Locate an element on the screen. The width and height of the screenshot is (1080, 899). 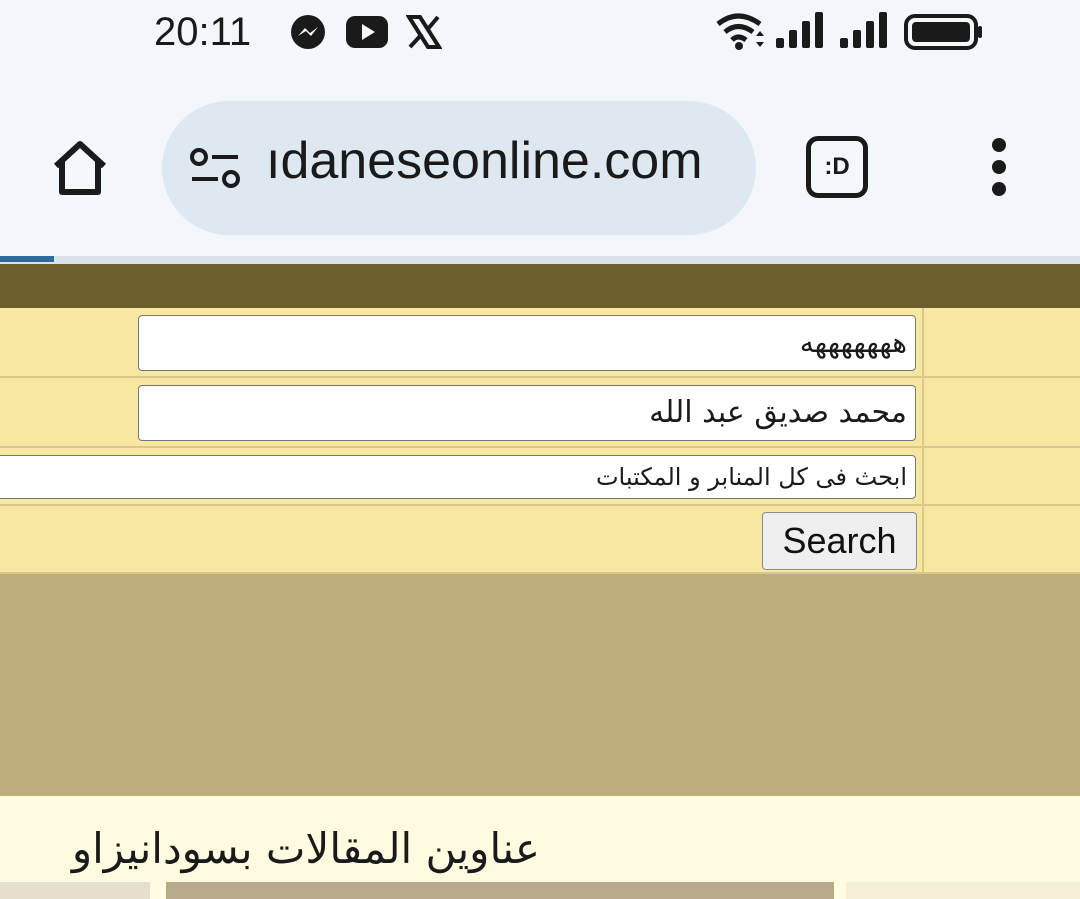
search-scope-field: ابحث فى كل المنابر و المكتبات is located at coordinates (458, 477).